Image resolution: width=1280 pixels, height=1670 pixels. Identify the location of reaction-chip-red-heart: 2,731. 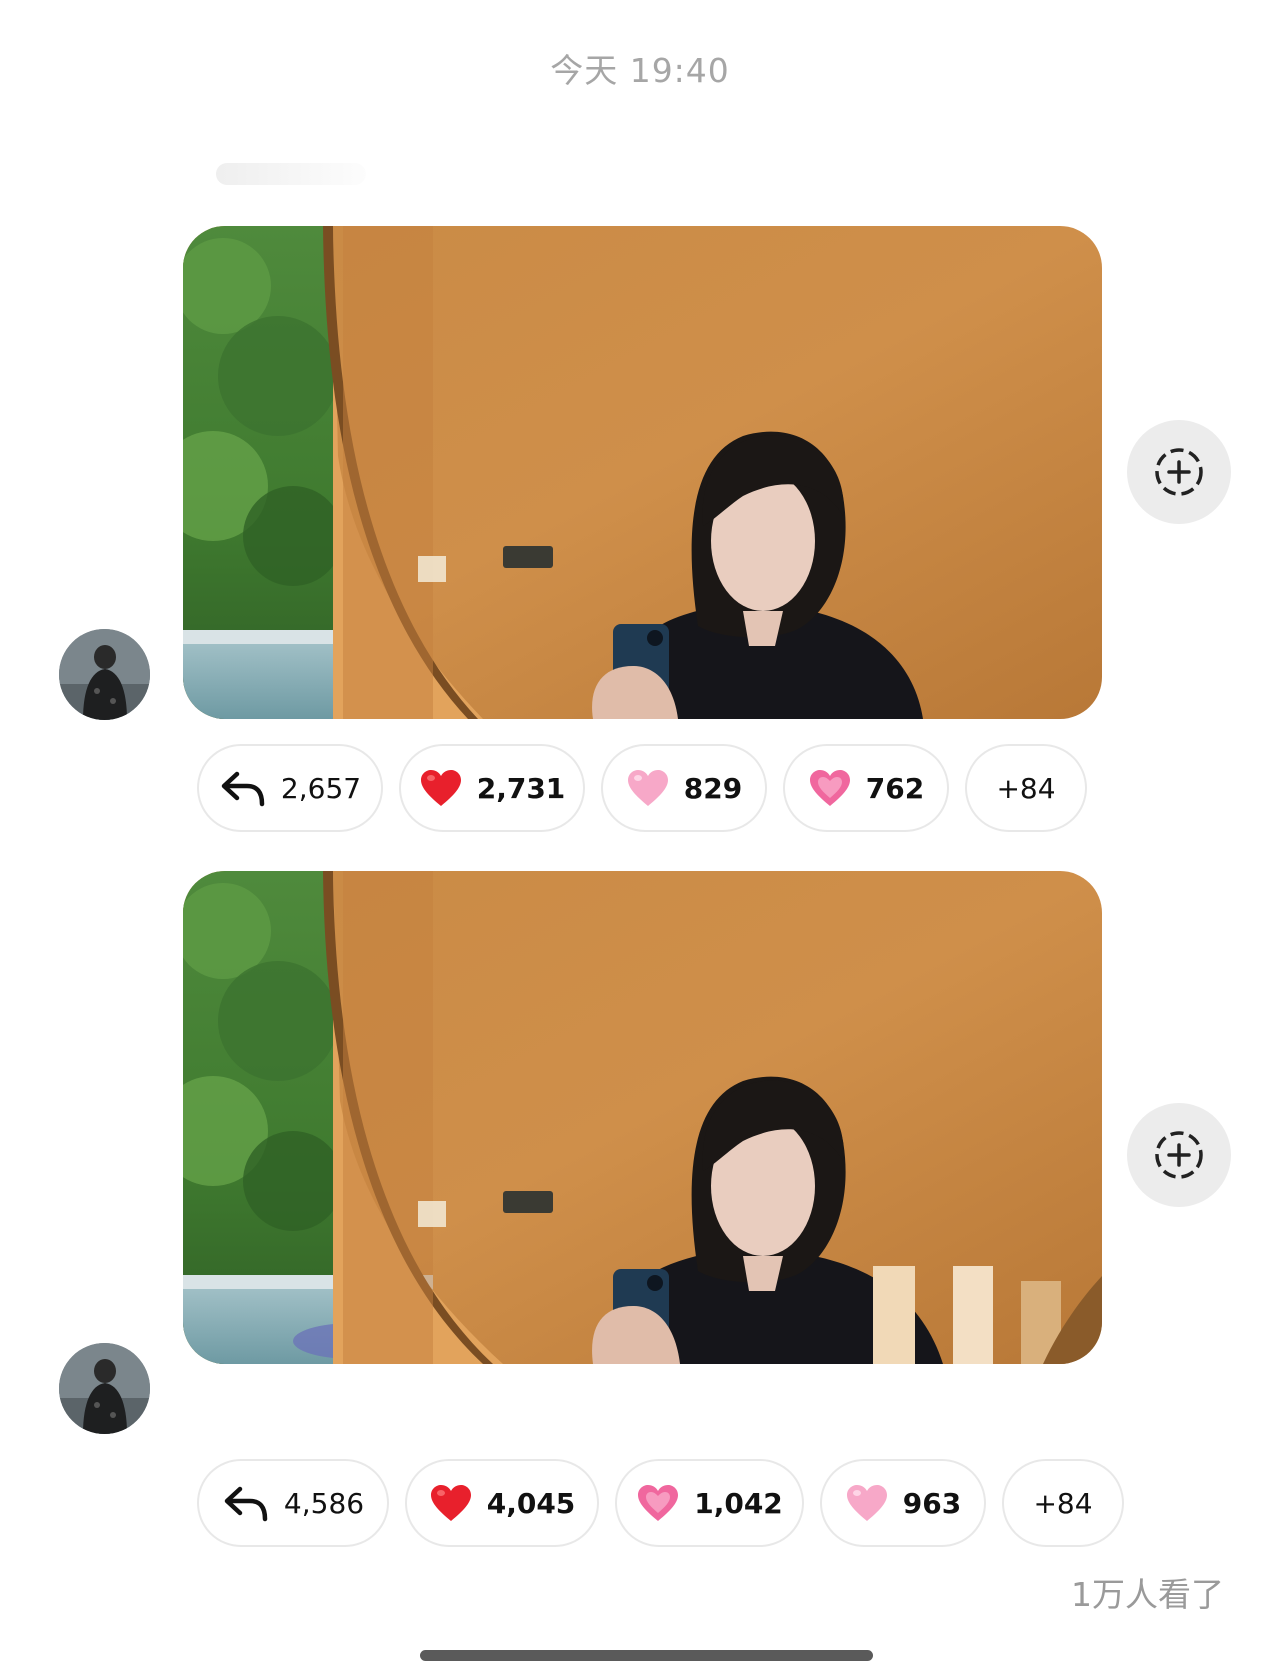
(492, 788).